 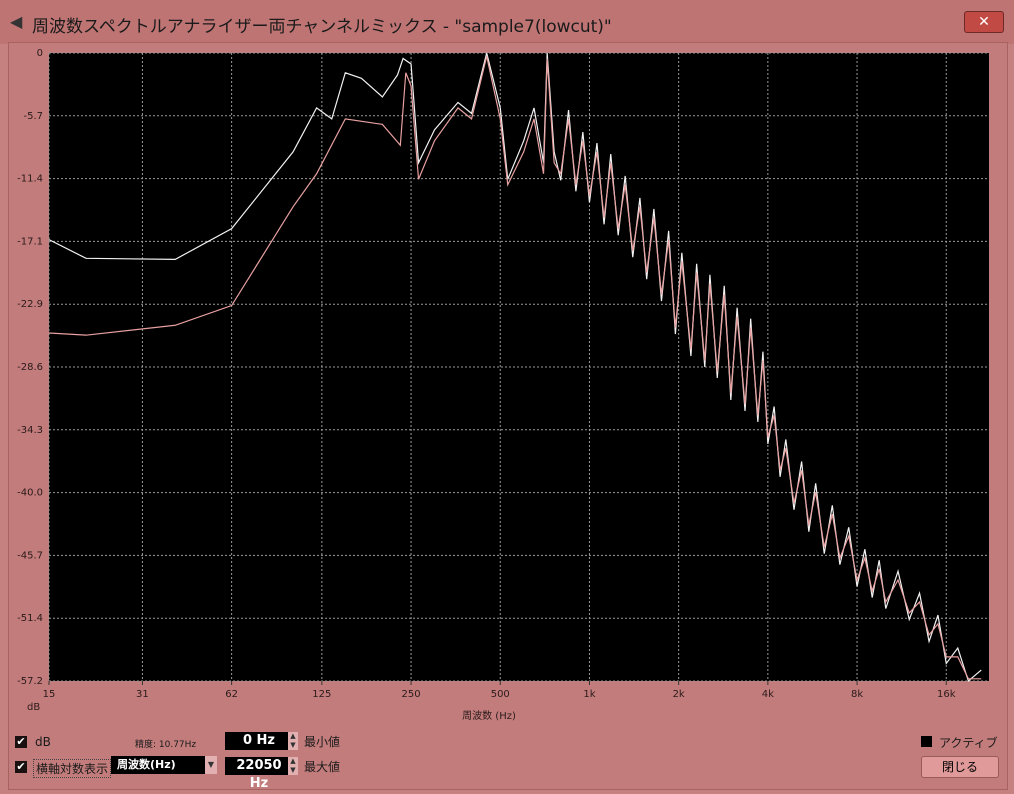 I want to click on log-axis-checkbox: ✔, so click(x=21, y=767).